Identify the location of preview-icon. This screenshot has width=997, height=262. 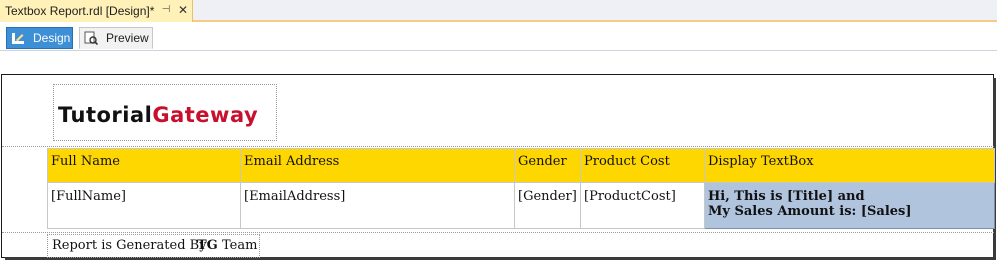
(91, 38).